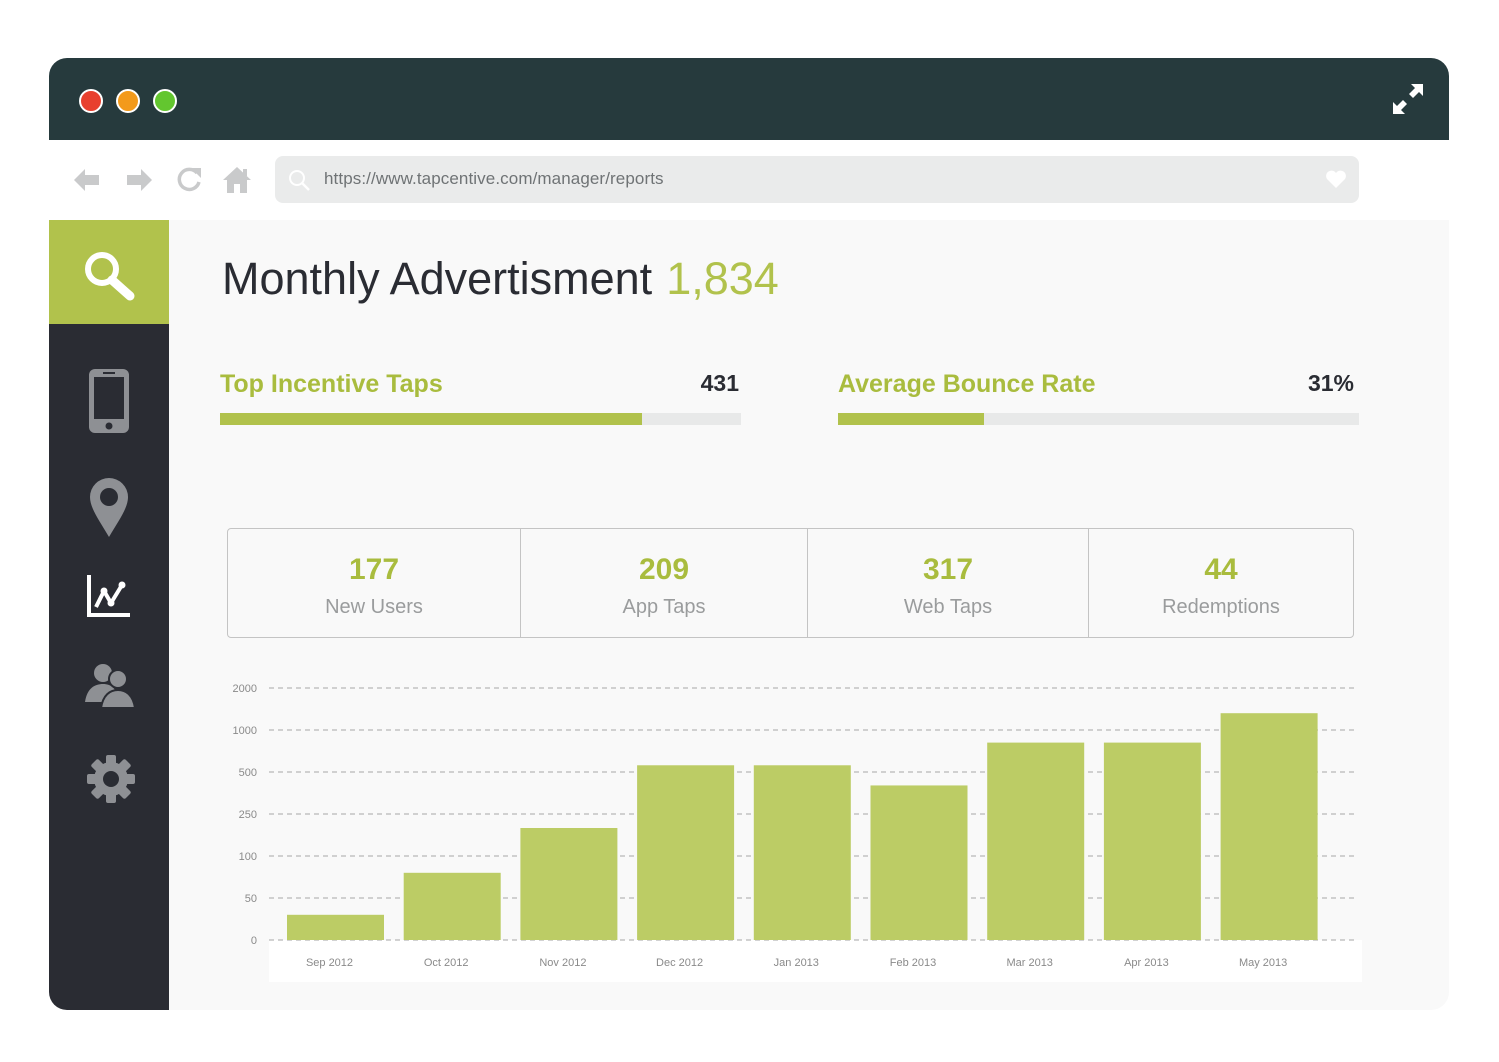  I want to click on home-icon, so click(237, 180).